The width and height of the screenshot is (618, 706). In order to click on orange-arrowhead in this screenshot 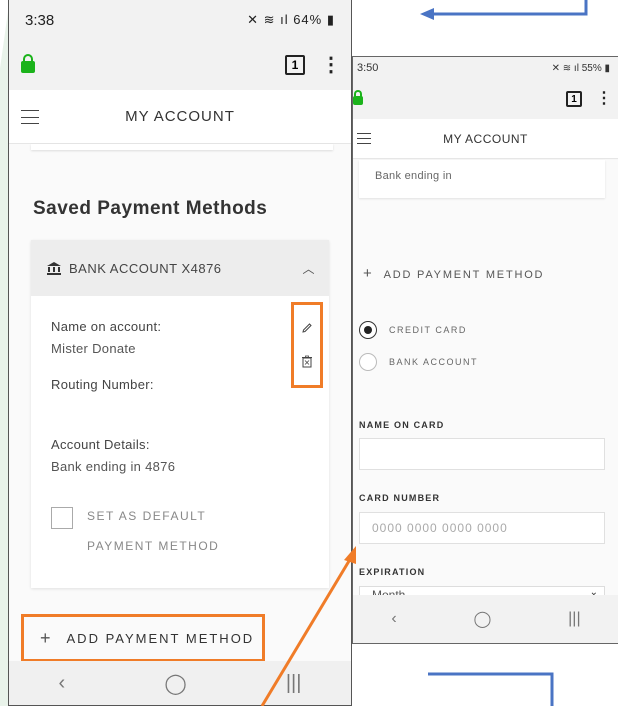, I will do `click(350, 555)`.